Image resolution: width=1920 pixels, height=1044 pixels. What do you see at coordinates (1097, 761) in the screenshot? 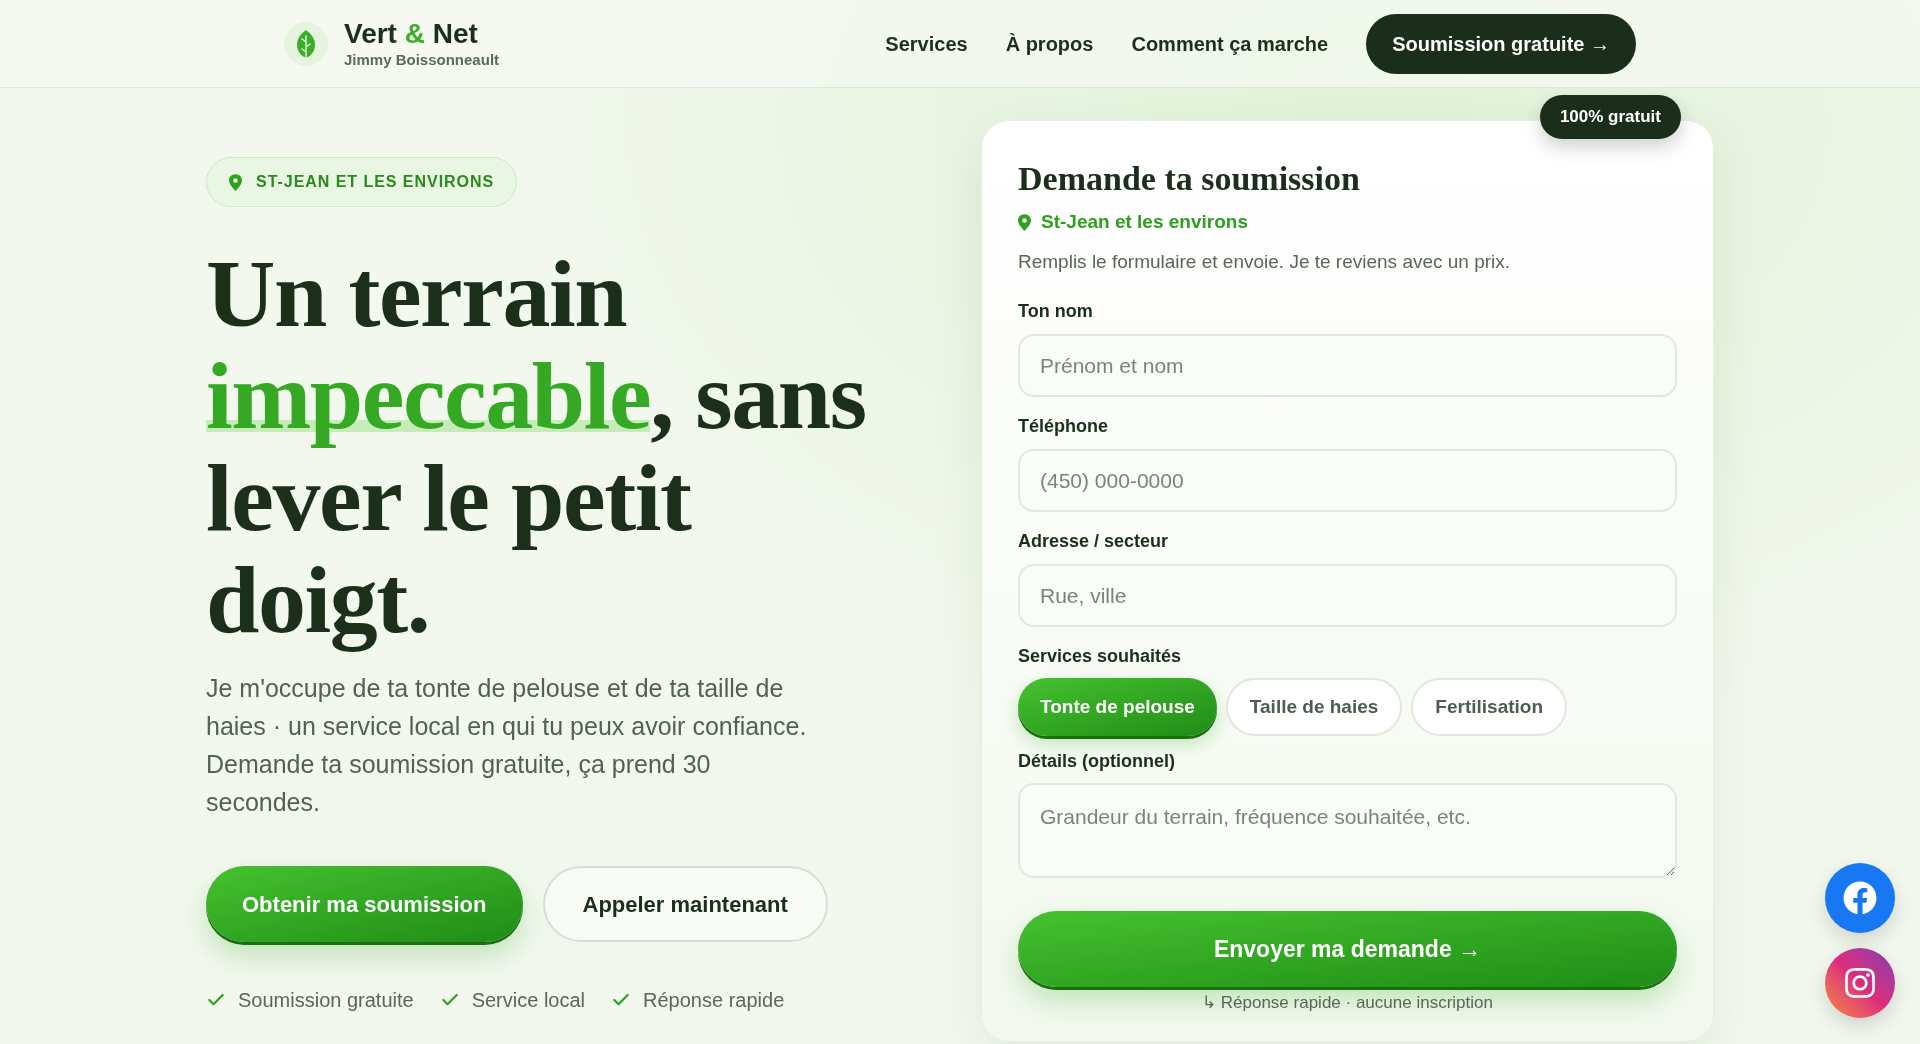
I see `field-label: Détails (optionnel)` at bounding box center [1097, 761].